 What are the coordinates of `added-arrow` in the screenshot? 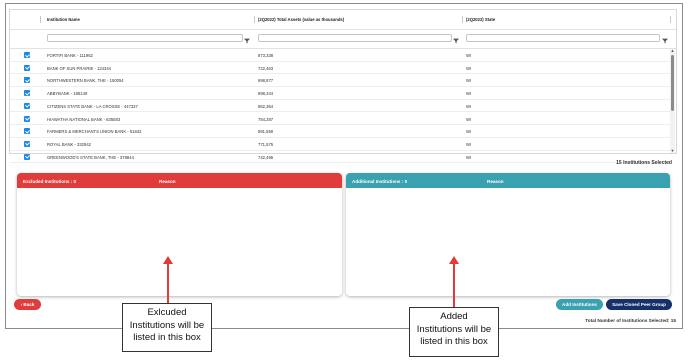 It's located at (454, 281).